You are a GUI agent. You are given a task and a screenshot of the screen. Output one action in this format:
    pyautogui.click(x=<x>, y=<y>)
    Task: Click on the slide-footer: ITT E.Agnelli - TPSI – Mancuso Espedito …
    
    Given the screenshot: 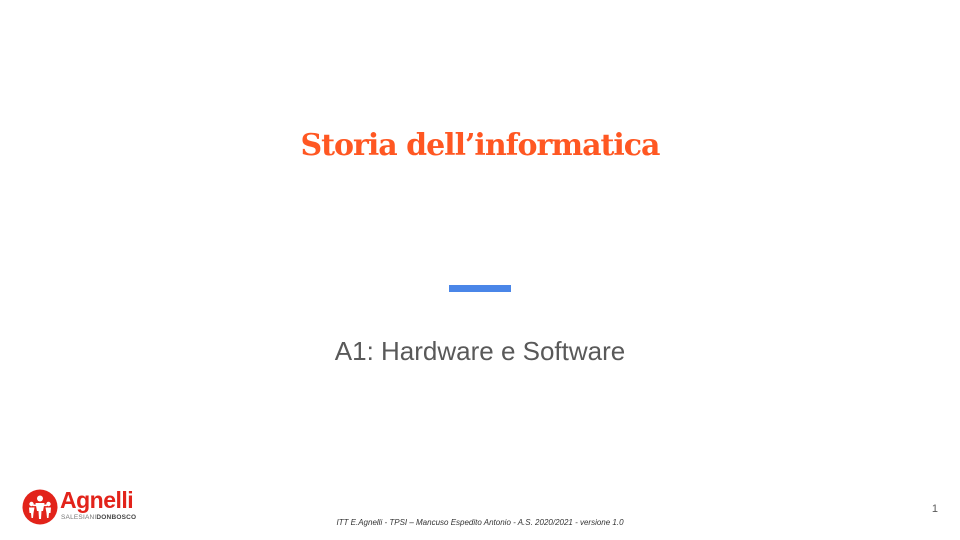 What is the action you would take?
    pyautogui.click(x=480, y=522)
    